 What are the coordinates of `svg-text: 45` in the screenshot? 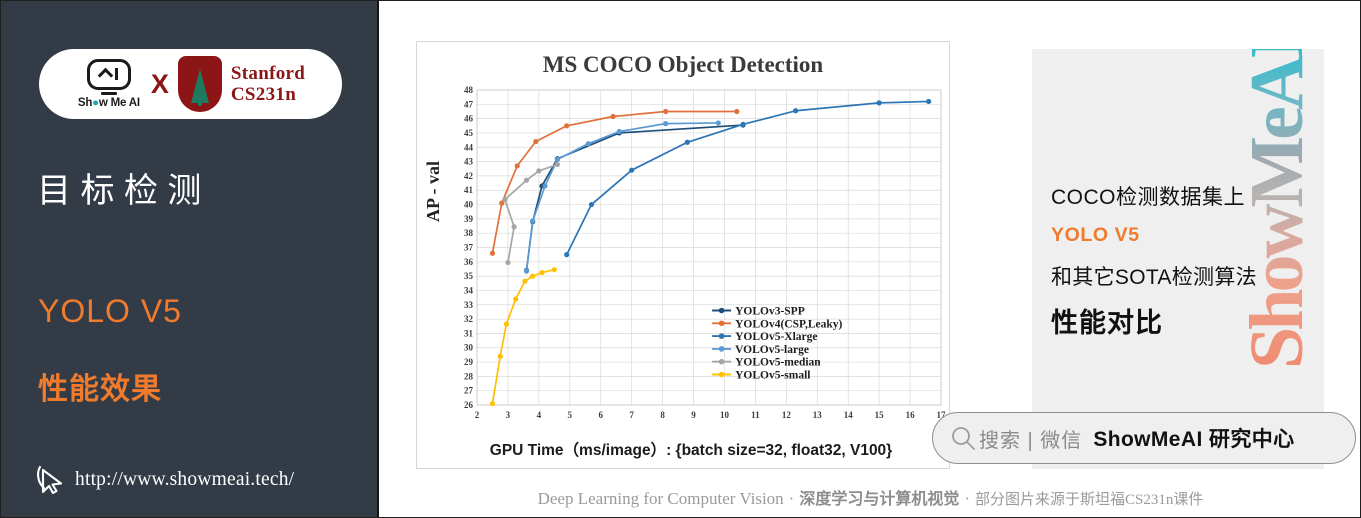 It's located at (469, 133).